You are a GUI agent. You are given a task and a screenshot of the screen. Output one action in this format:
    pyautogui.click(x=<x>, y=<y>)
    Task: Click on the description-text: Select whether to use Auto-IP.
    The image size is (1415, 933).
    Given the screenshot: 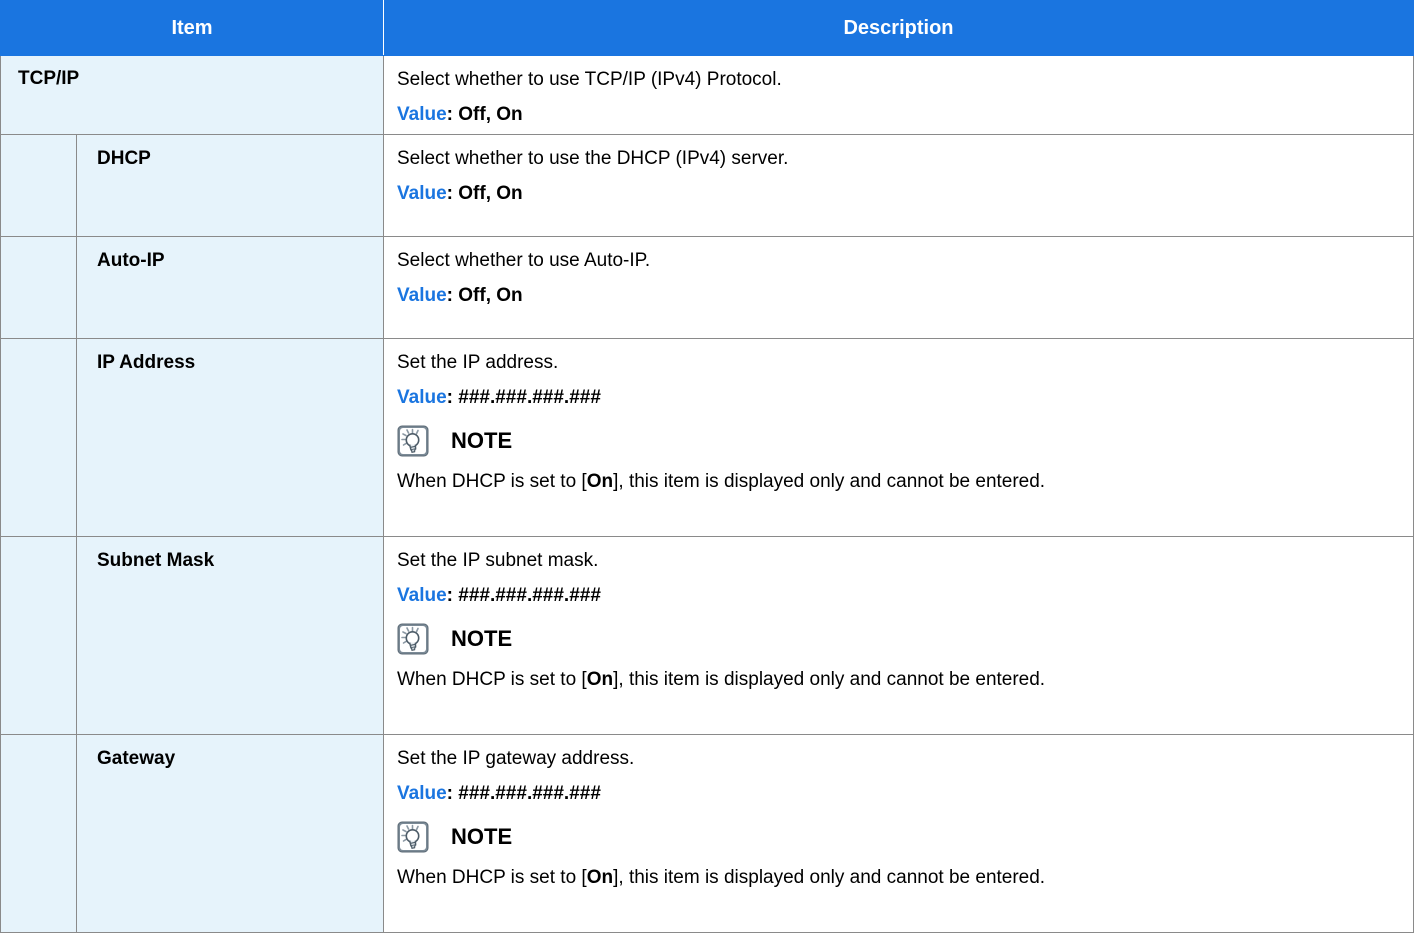 What is the action you would take?
    pyautogui.click(x=524, y=260)
    